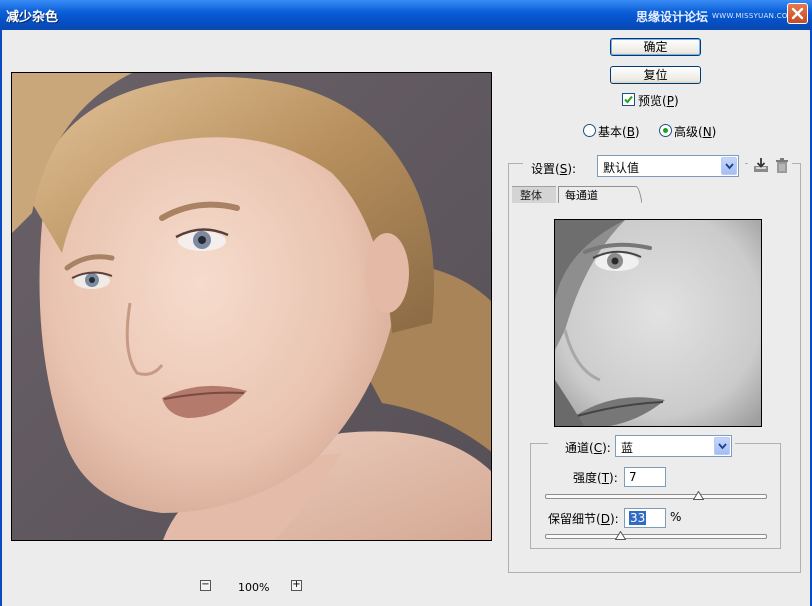 The width and height of the screenshot is (812, 606). What do you see at coordinates (656, 496) in the screenshot?
I see `strength-slider-track` at bounding box center [656, 496].